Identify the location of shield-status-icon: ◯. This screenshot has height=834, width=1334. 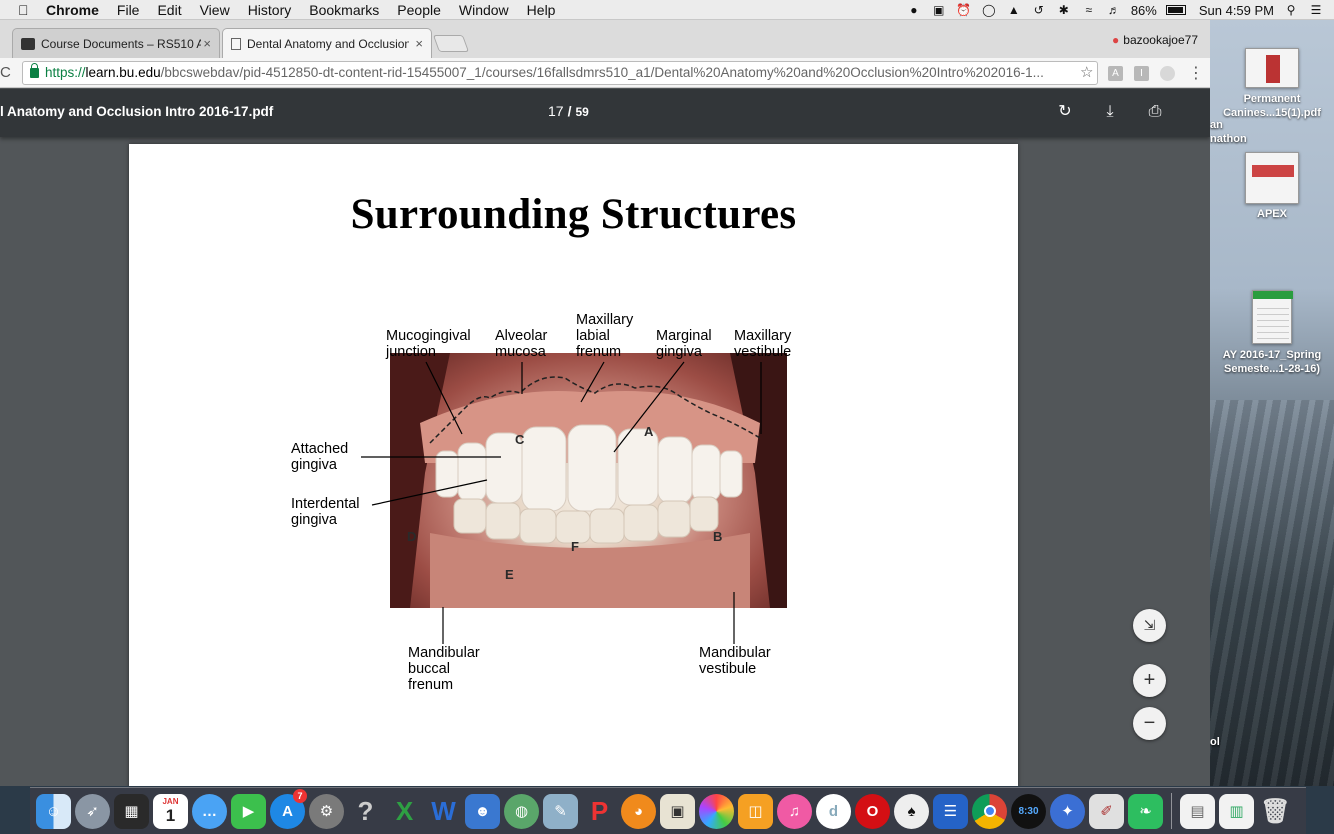
(989, 10).